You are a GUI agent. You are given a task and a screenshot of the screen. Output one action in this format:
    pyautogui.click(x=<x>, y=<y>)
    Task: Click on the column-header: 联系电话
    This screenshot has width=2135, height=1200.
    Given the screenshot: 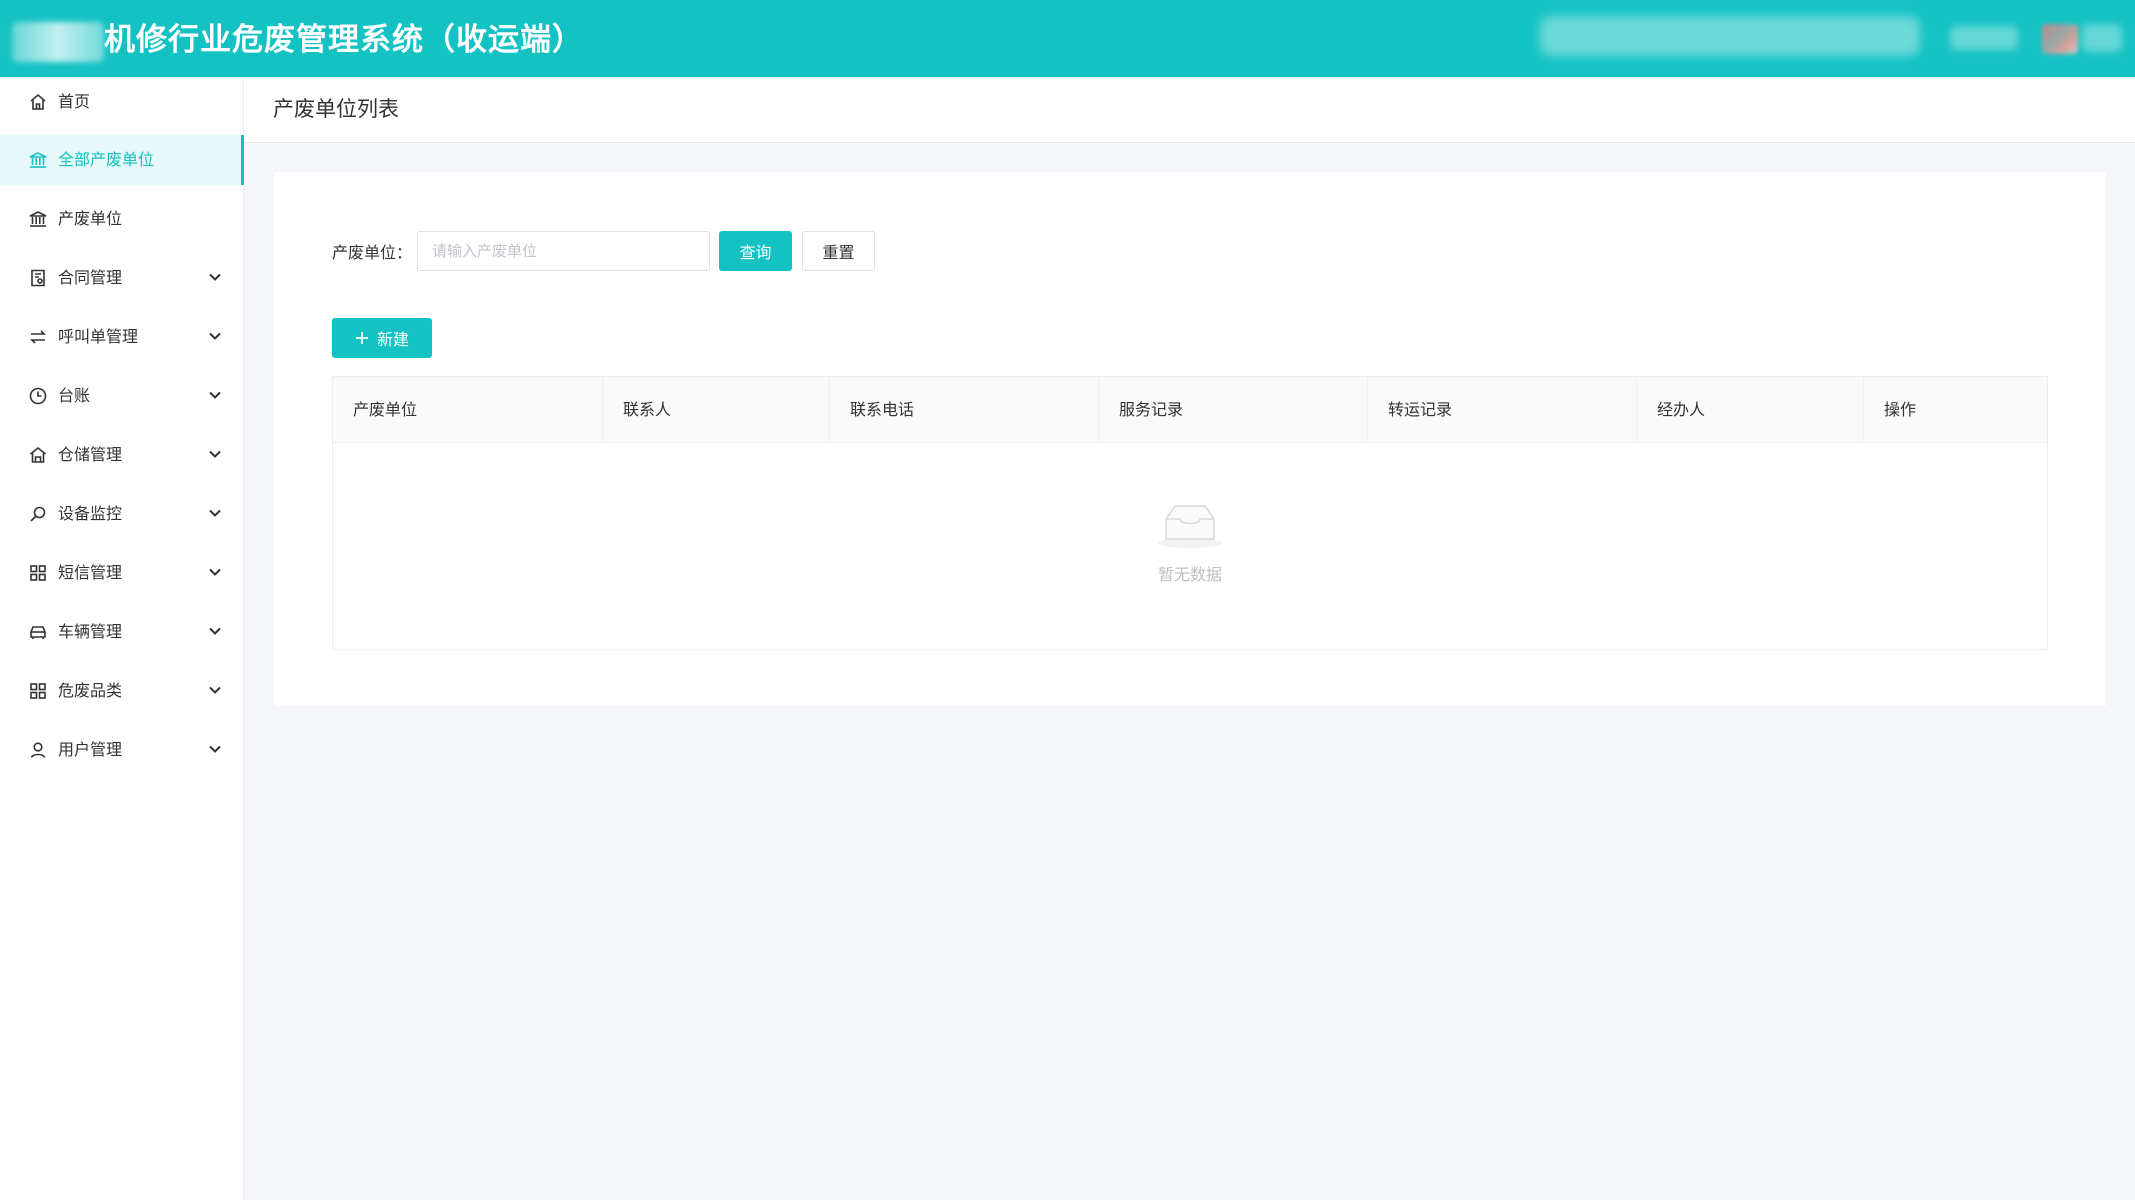 What is the action you would take?
    pyautogui.click(x=964, y=410)
    